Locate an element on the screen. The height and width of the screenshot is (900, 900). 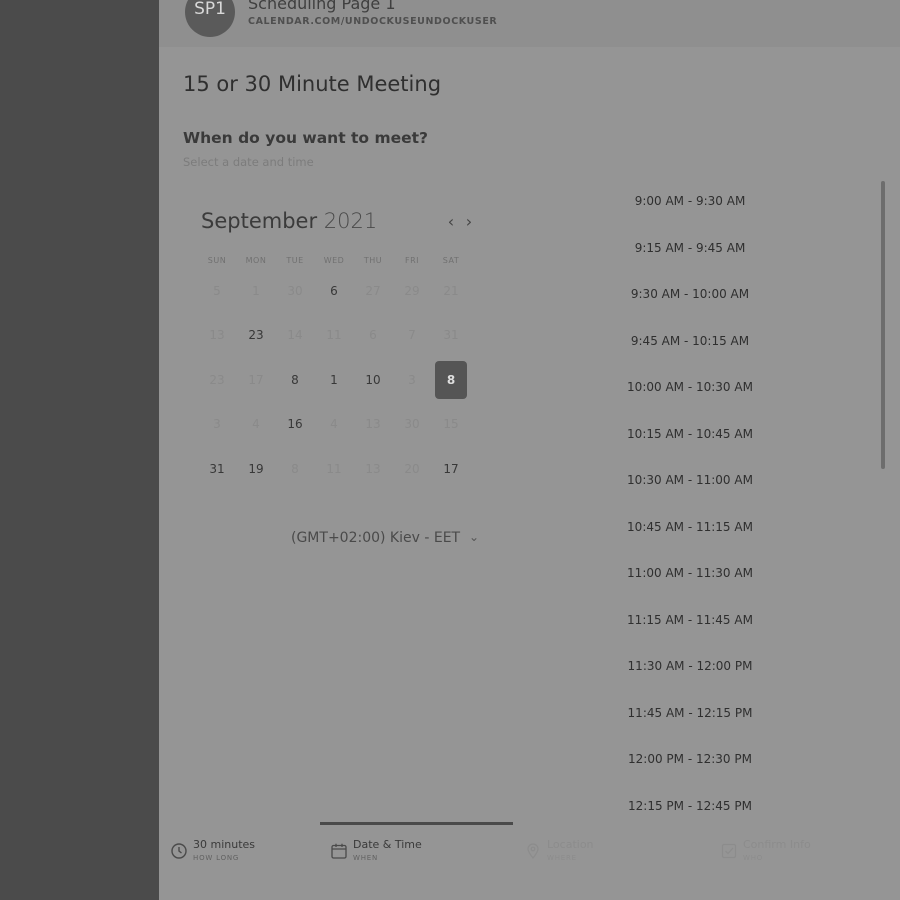
weekday-tue: TUE is located at coordinates (295, 260).